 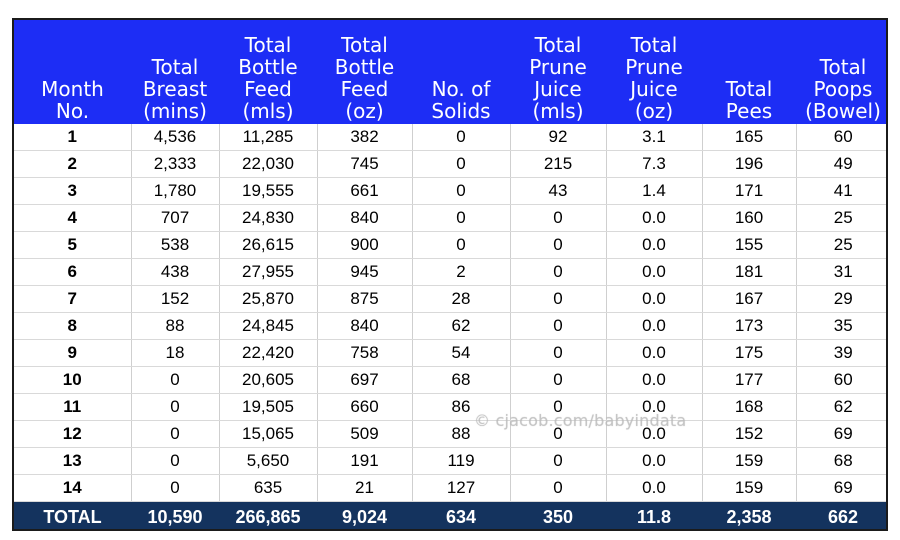 I want to click on column-header-line: Bottle, so click(x=364, y=67).